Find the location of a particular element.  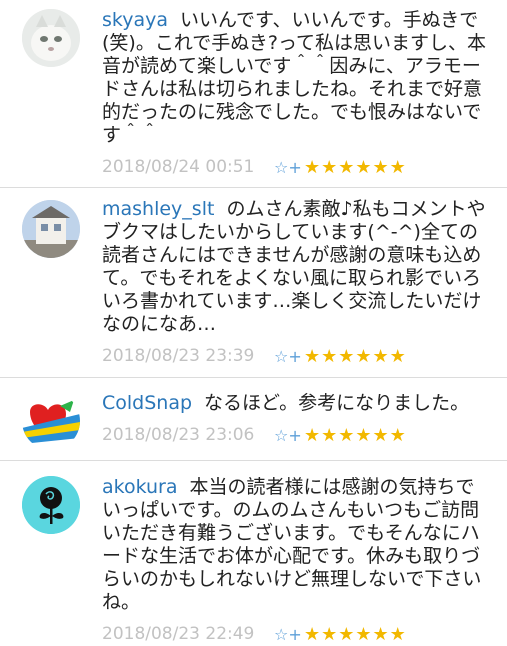

comment-text: ColdSnap なるほど。参考になりました。 is located at coordinates (304, 403).